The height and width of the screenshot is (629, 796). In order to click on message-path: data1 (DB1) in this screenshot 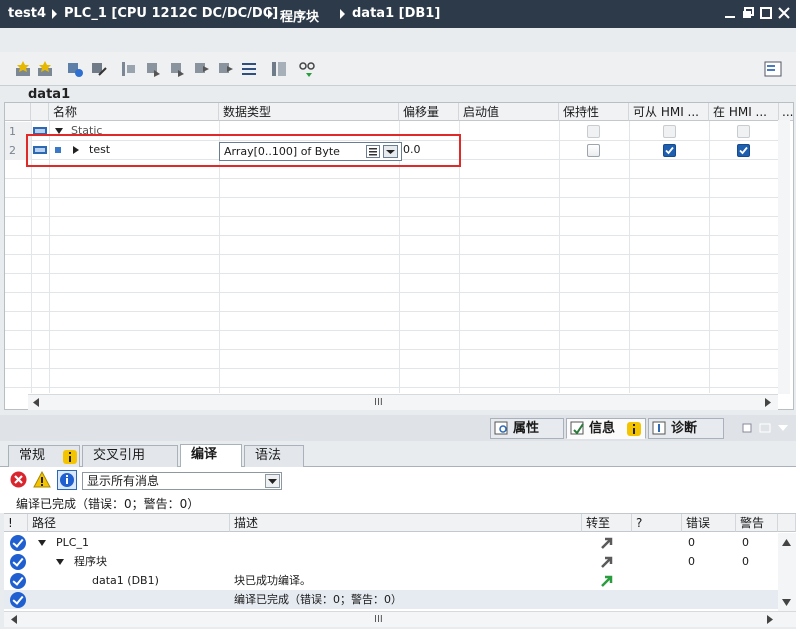, I will do `click(125, 580)`.